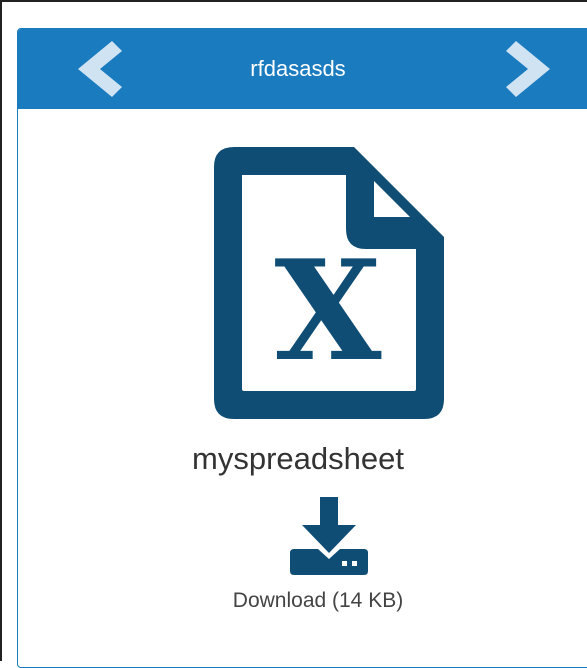  I want to click on download-label: Download (14 KB), so click(318, 600).